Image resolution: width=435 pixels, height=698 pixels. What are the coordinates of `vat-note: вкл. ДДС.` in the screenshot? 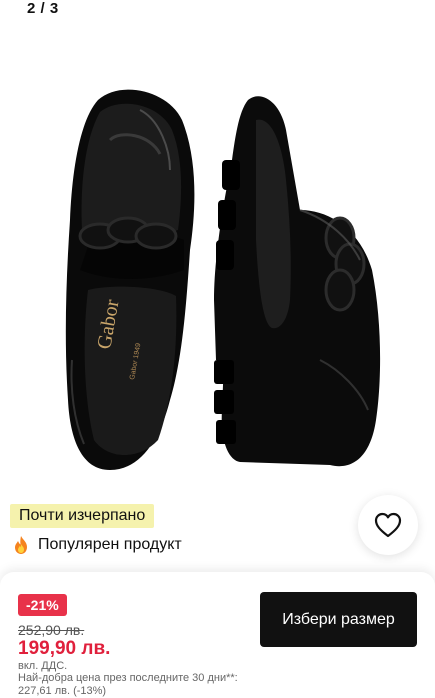 It's located at (43, 666).